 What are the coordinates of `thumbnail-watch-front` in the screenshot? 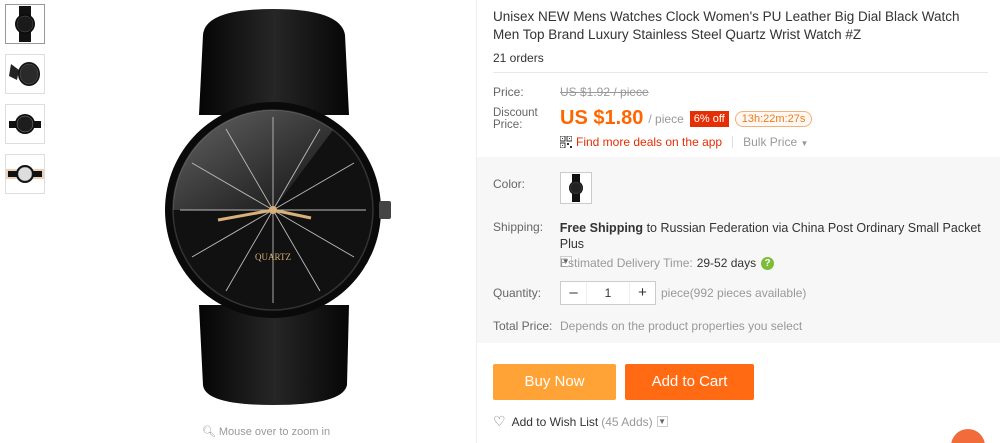 It's located at (25, 24).